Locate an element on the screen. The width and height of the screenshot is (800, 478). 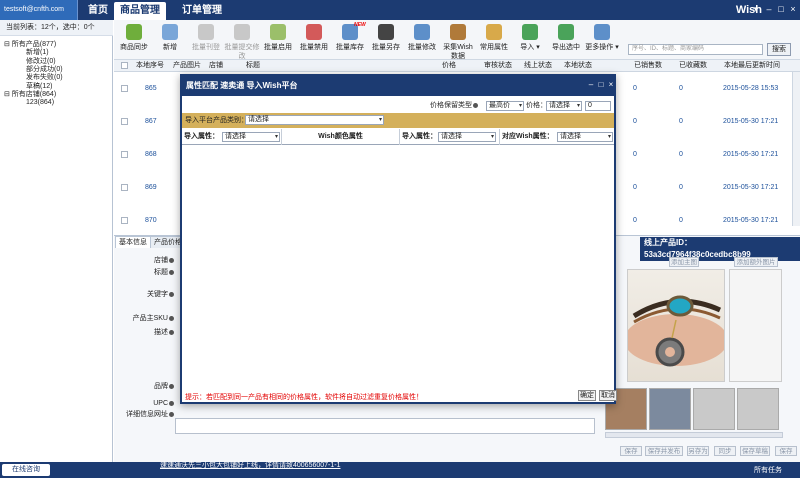
all-tasks-button: 所有任务 is located at coordinates (768, 470).